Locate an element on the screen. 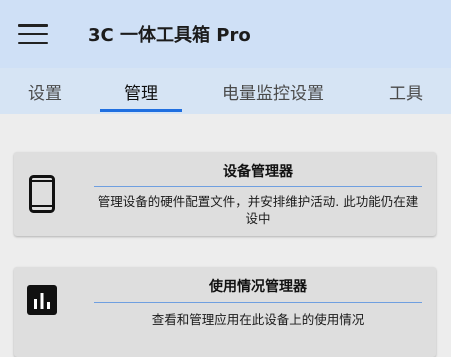 This screenshot has width=451, height=357. card-description: 查看和管理应用在此设备上的使用情况 is located at coordinates (258, 319).